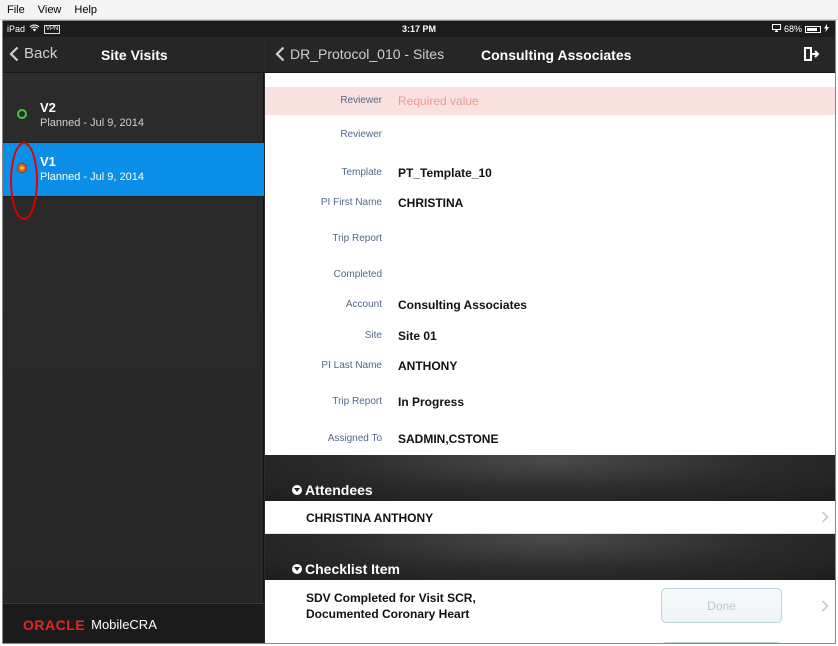 The height and width of the screenshot is (646, 838). Describe the element at coordinates (48, 161) in the screenshot. I see `visit-name: V1` at that location.